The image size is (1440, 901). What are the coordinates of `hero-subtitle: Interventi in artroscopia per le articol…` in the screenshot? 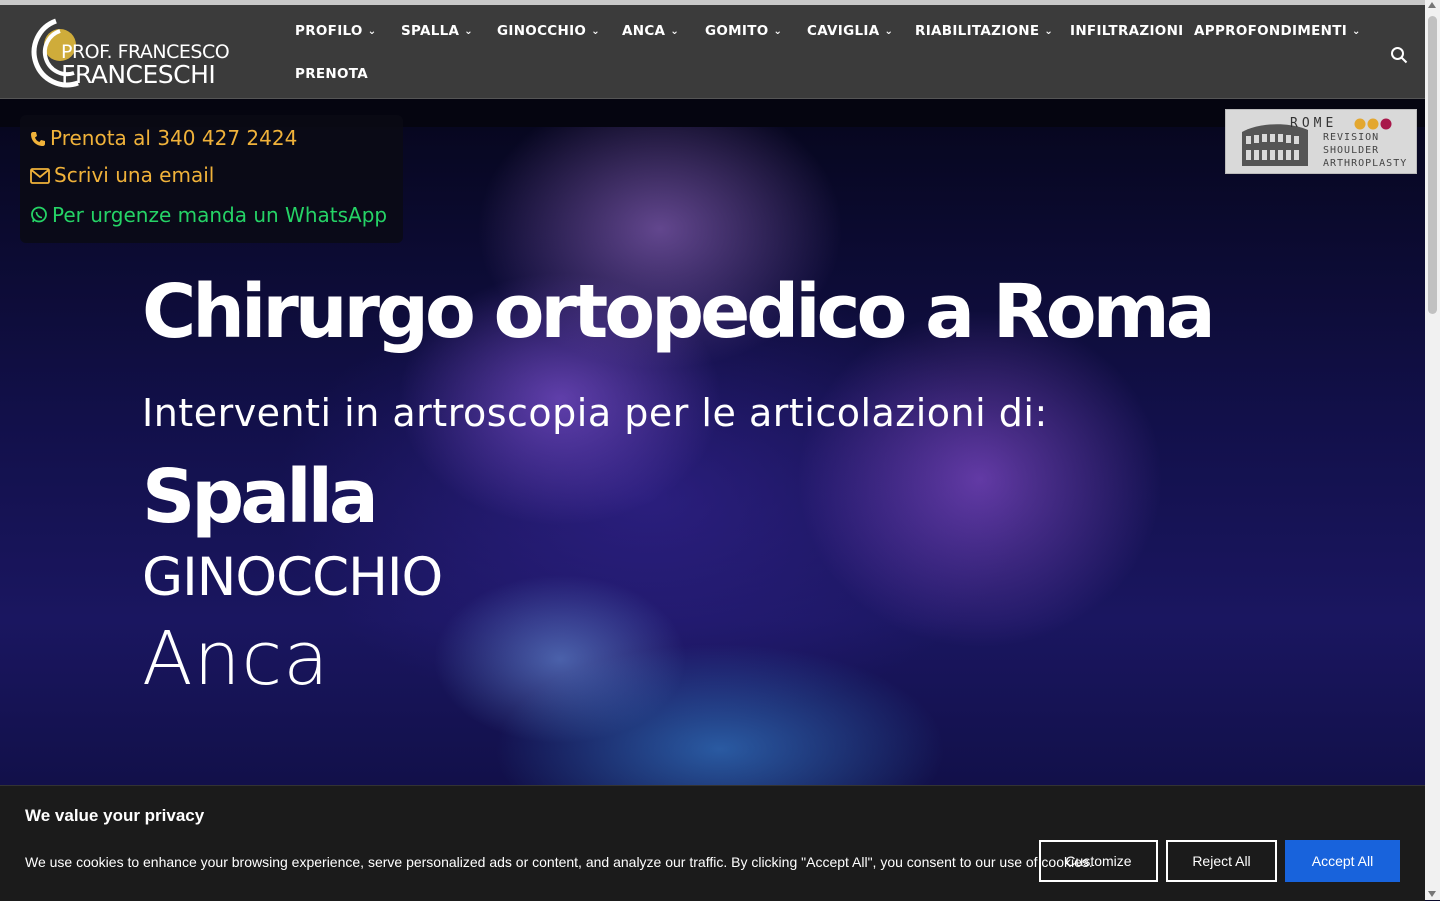 It's located at (595, 413).